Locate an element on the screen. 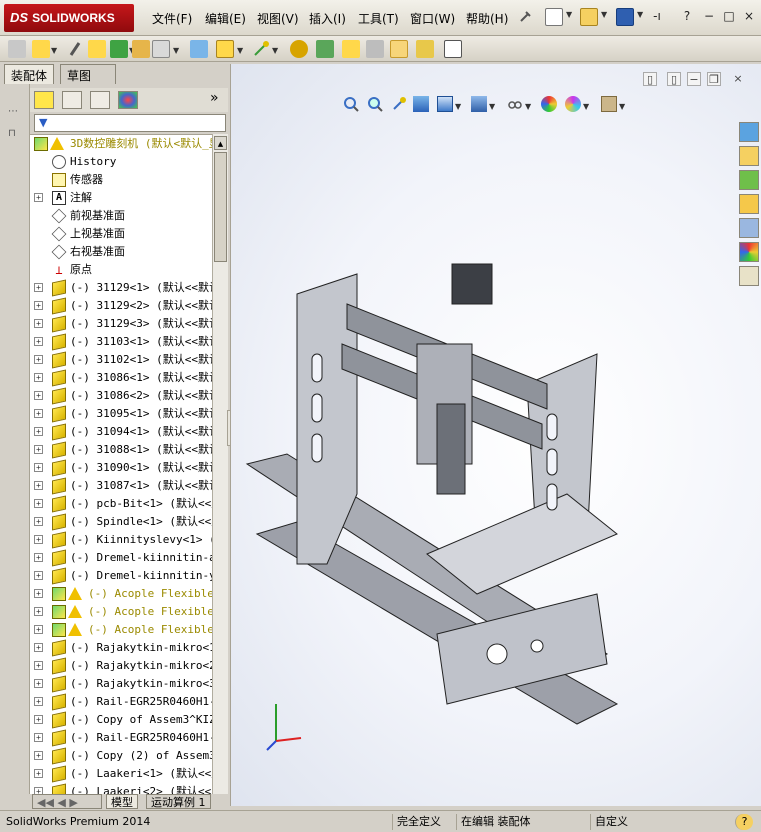 This screenshot has height=832, width=761. show-hidden-icon is located at coordinates (199, 49).